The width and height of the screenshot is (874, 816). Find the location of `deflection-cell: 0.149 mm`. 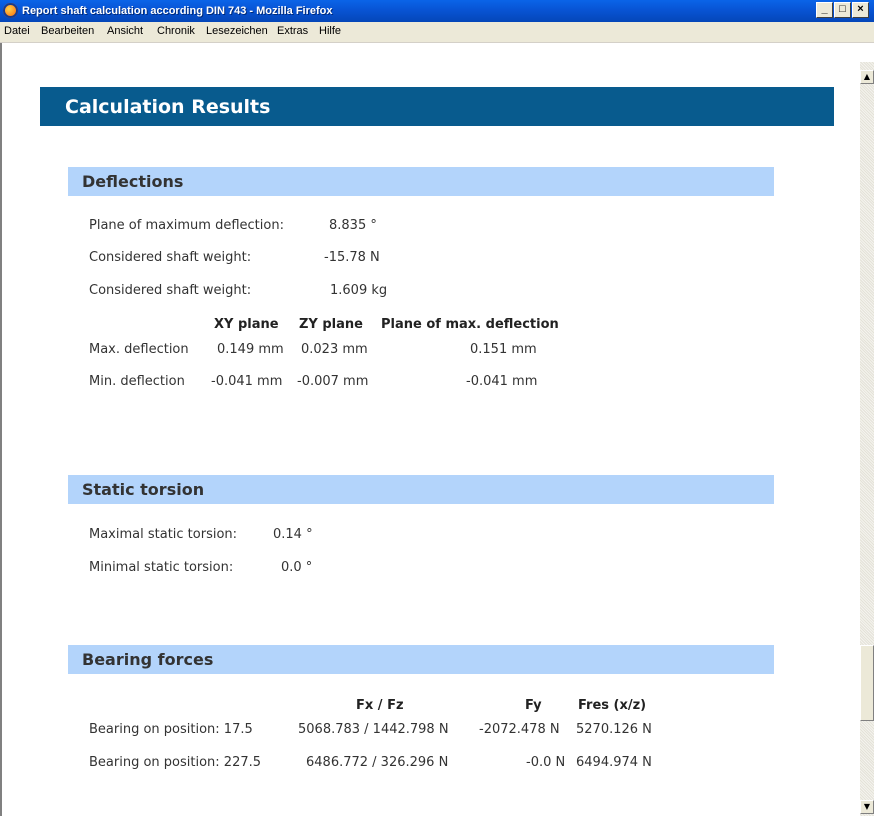

deflection-cell: 0.149 mm is located at coordinates (250, 349).